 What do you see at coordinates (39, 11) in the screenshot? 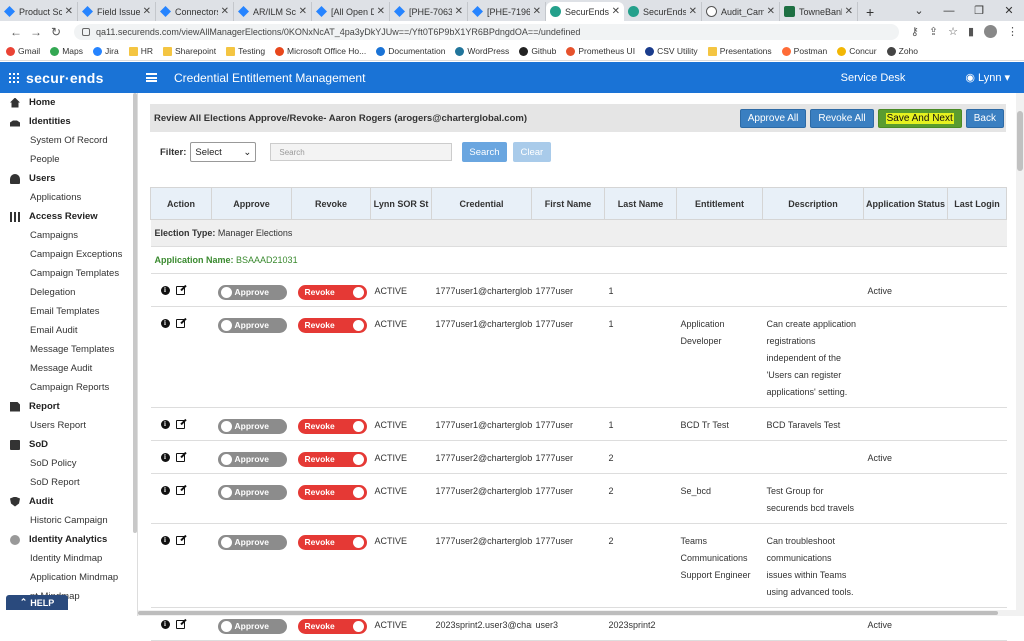
I see `browser-tab: Product Sc ✕` at bounding box center [39, 11].